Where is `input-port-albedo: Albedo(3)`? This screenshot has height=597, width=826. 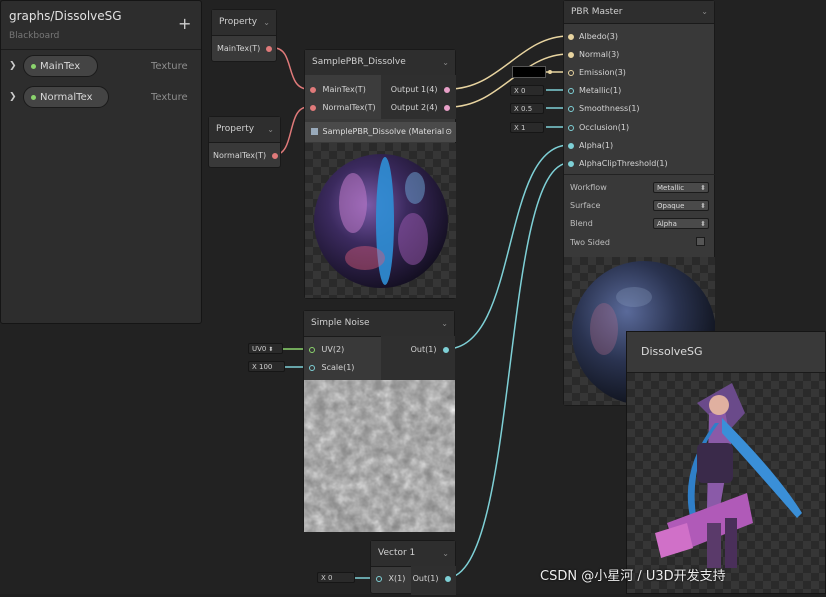 input-port-albedo: Albedo(3) is located at coordinates (593, 37).